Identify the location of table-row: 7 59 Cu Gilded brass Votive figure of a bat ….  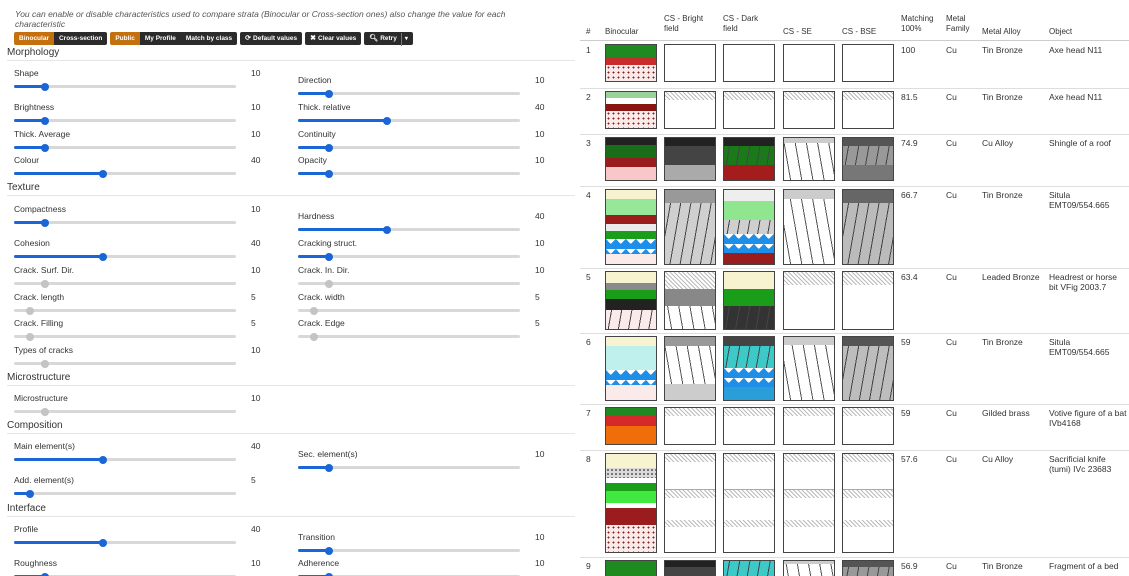
(854, 427).